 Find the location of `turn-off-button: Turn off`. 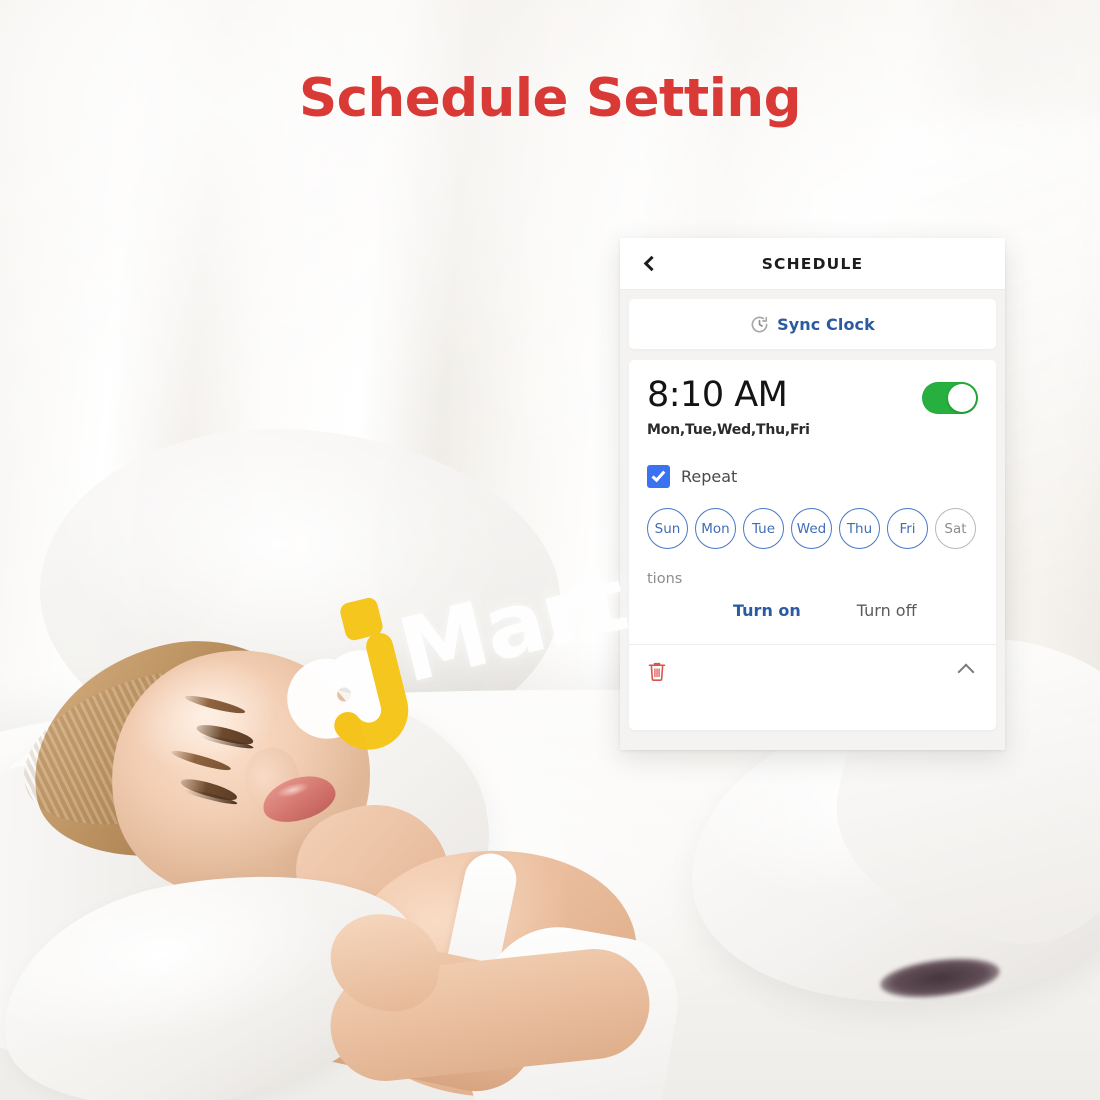

turn-off-button: Turn off is located at coordinates (887, 610).